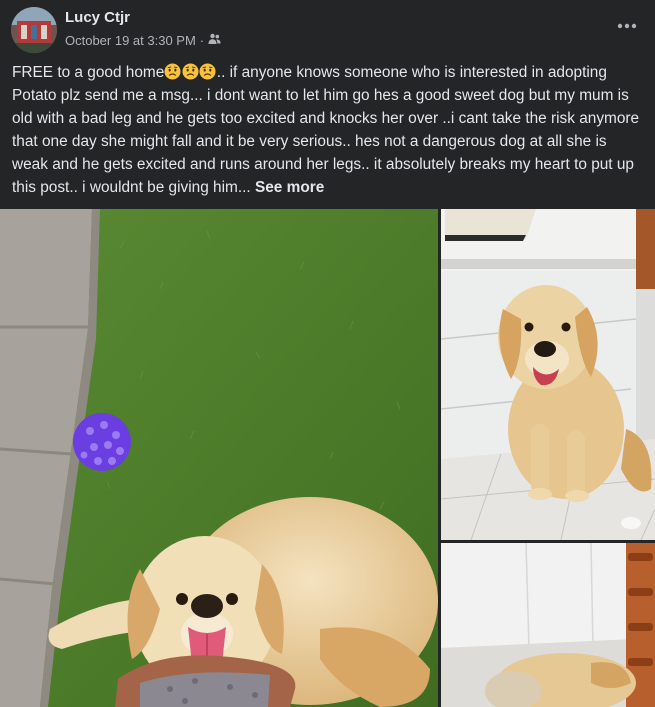  What do you see at coordinates (327, 29) in the screenshot?
I see `post-header: Lucy Ctjr October 19 at 3:30 PM ·` at bounding box center [327, 29].